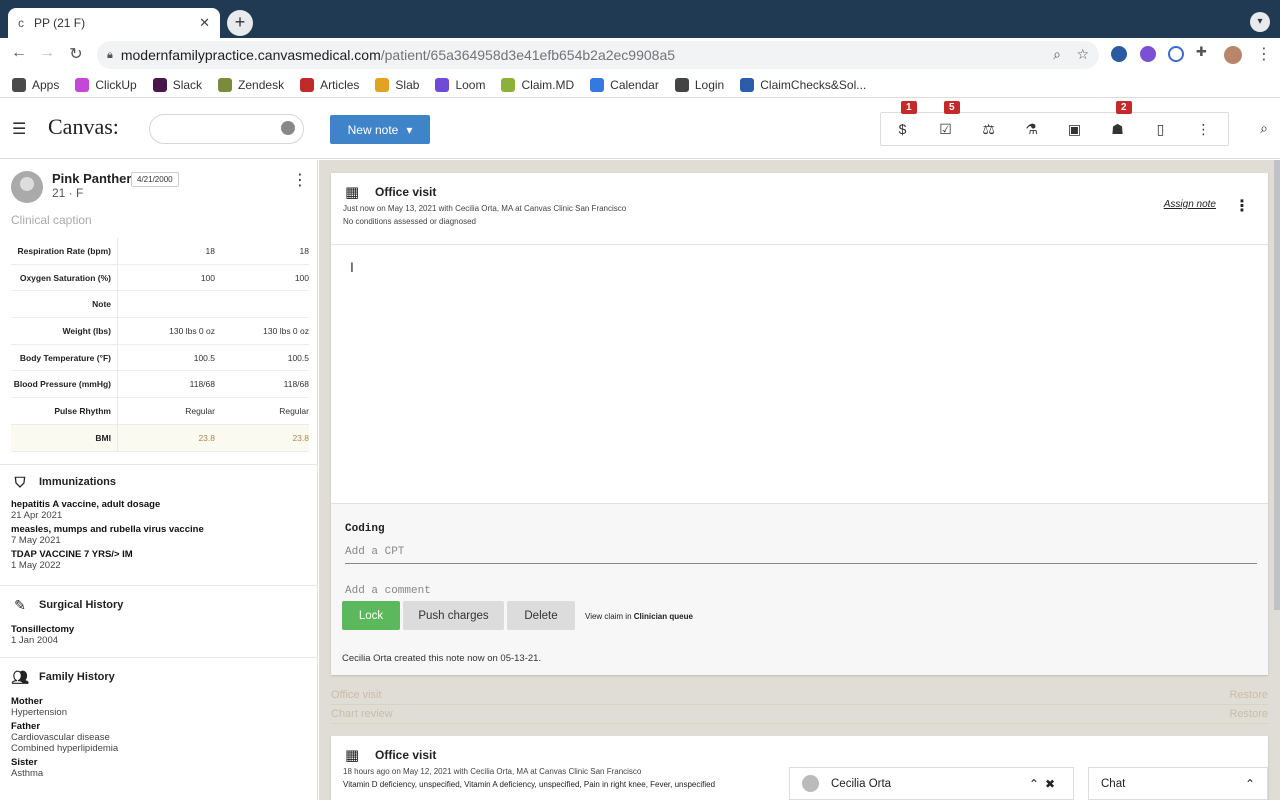 This screenshot has height=800, width=1280. What do you see at coordinates (801, 552) in the screenshot?
I see `add-cpt-input: Add a CPT` at bounding box center [801, 552].